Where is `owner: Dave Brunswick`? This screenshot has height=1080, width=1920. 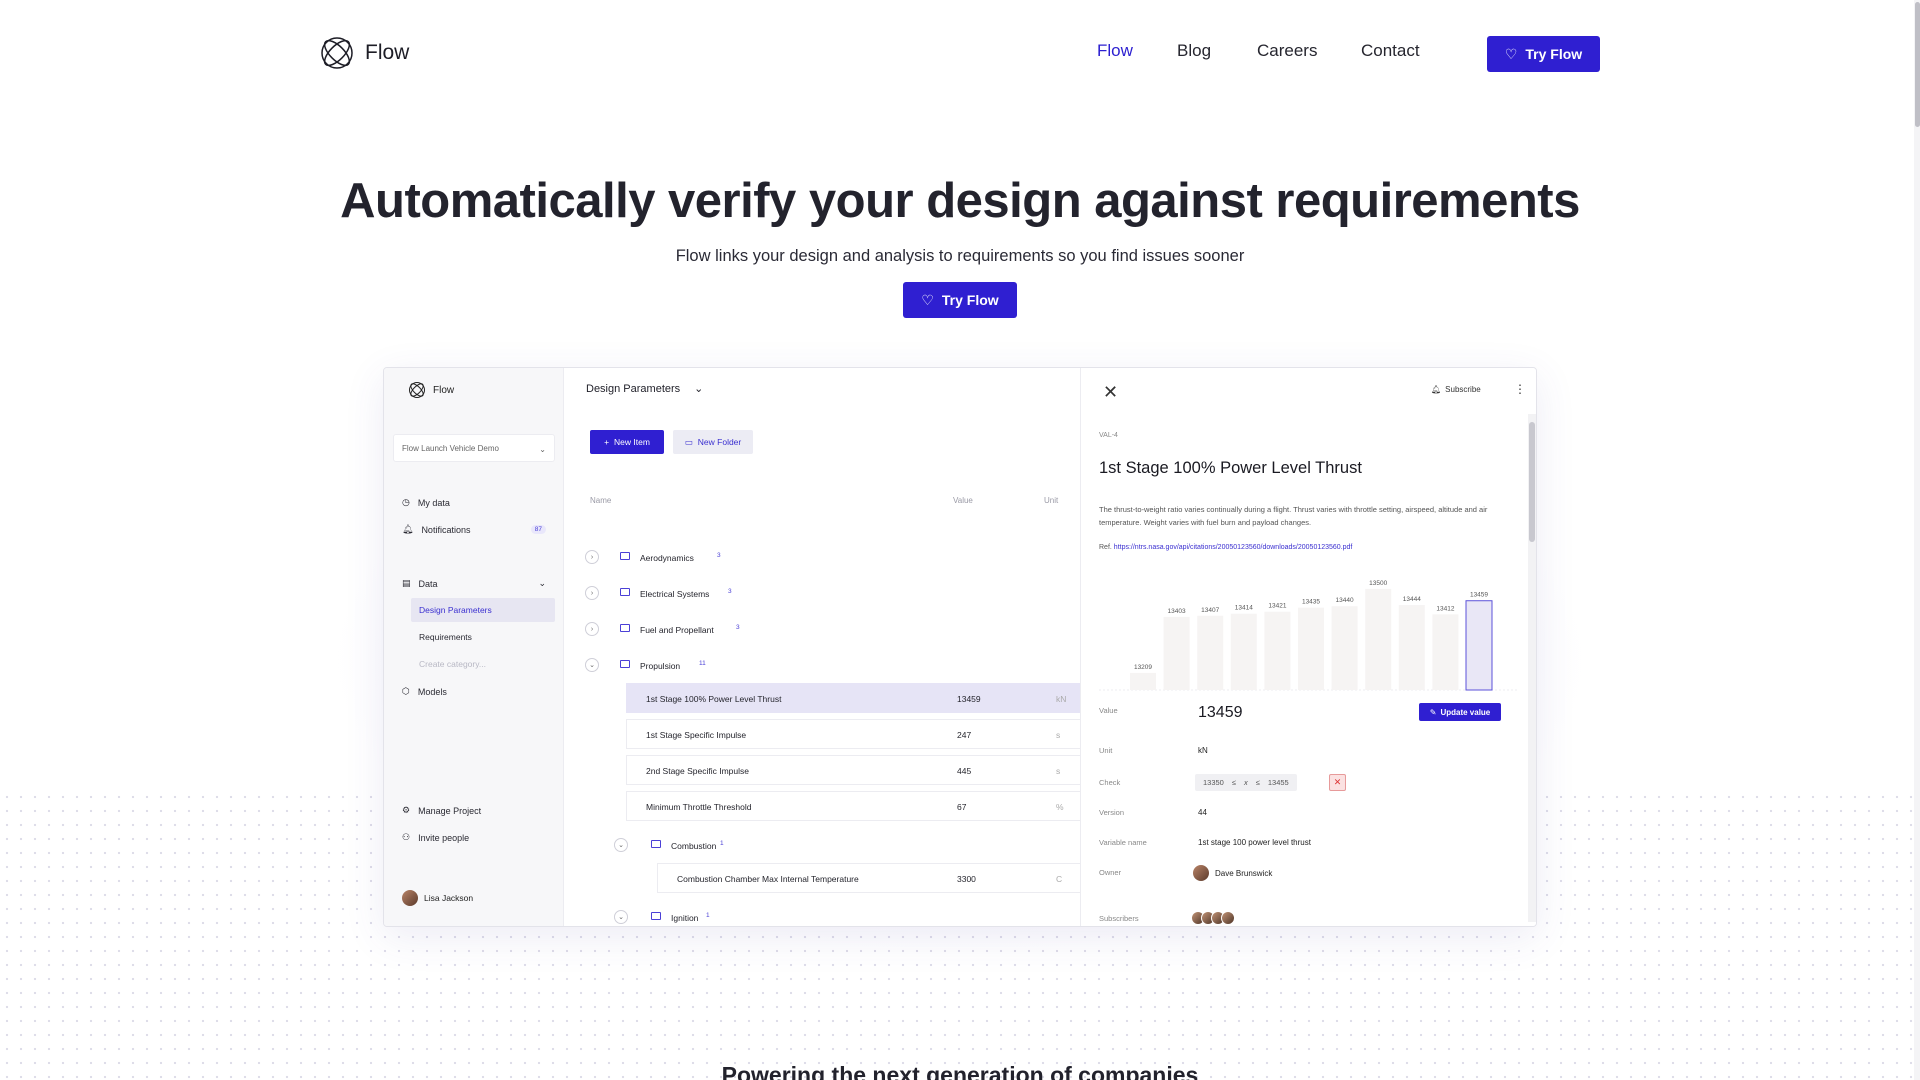 owner: Dave Brunswick is located at coordinates (1232, 873).